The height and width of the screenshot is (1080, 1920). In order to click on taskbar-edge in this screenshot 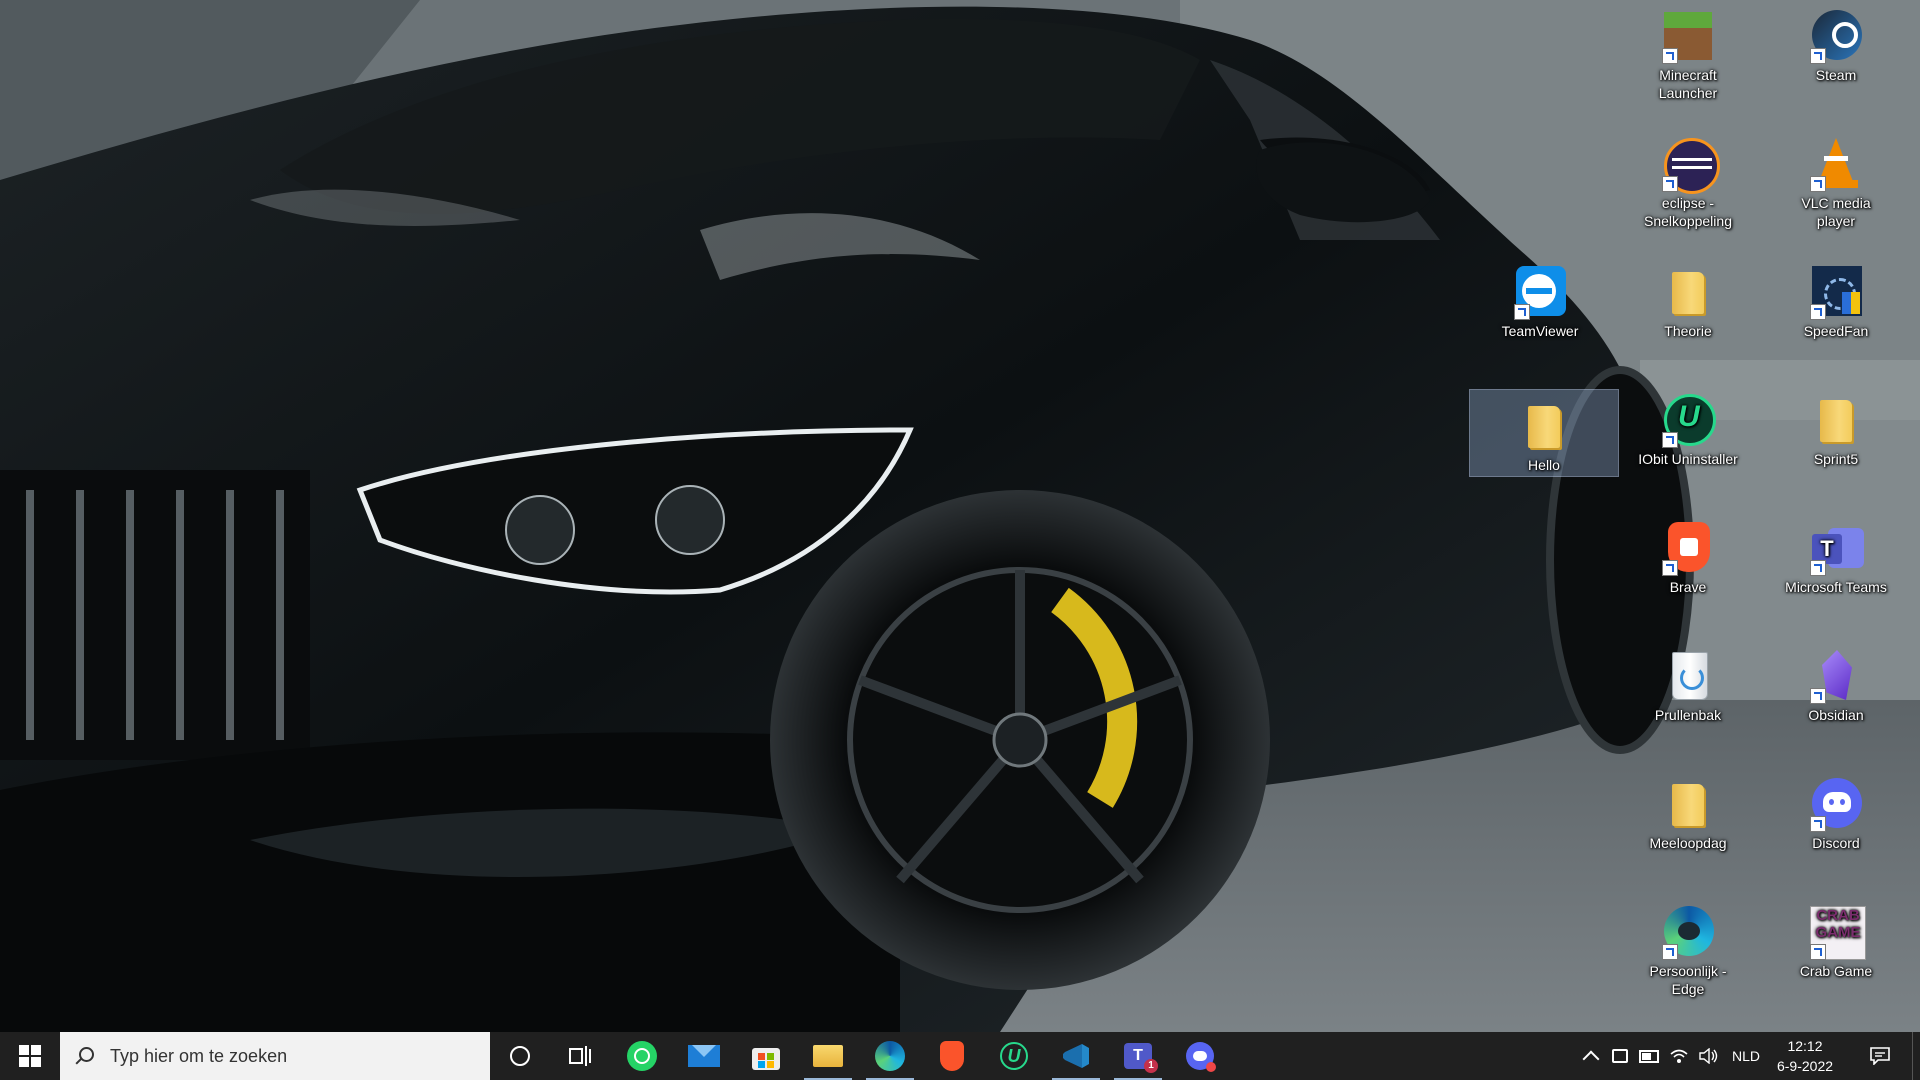, I will do `click(890, 1056)`.